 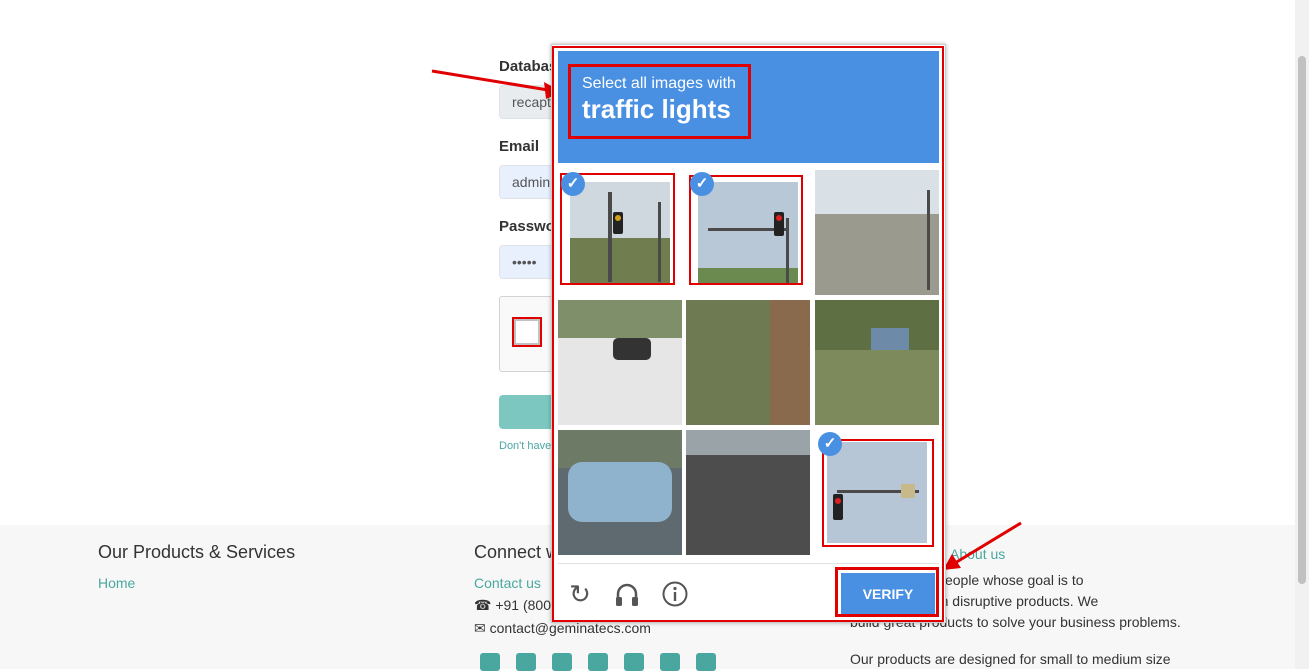 I want to click on facebook-icon, so click(x=490, y=662).